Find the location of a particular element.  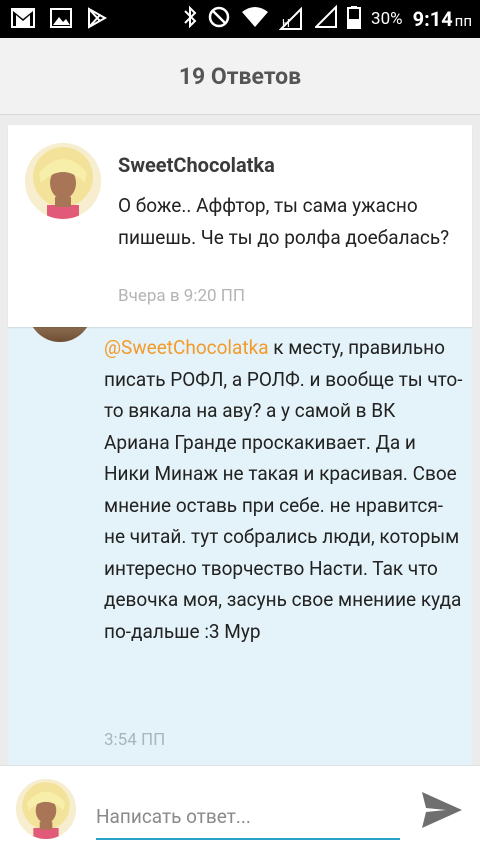

reply-input is located at coordinates (248, 817).